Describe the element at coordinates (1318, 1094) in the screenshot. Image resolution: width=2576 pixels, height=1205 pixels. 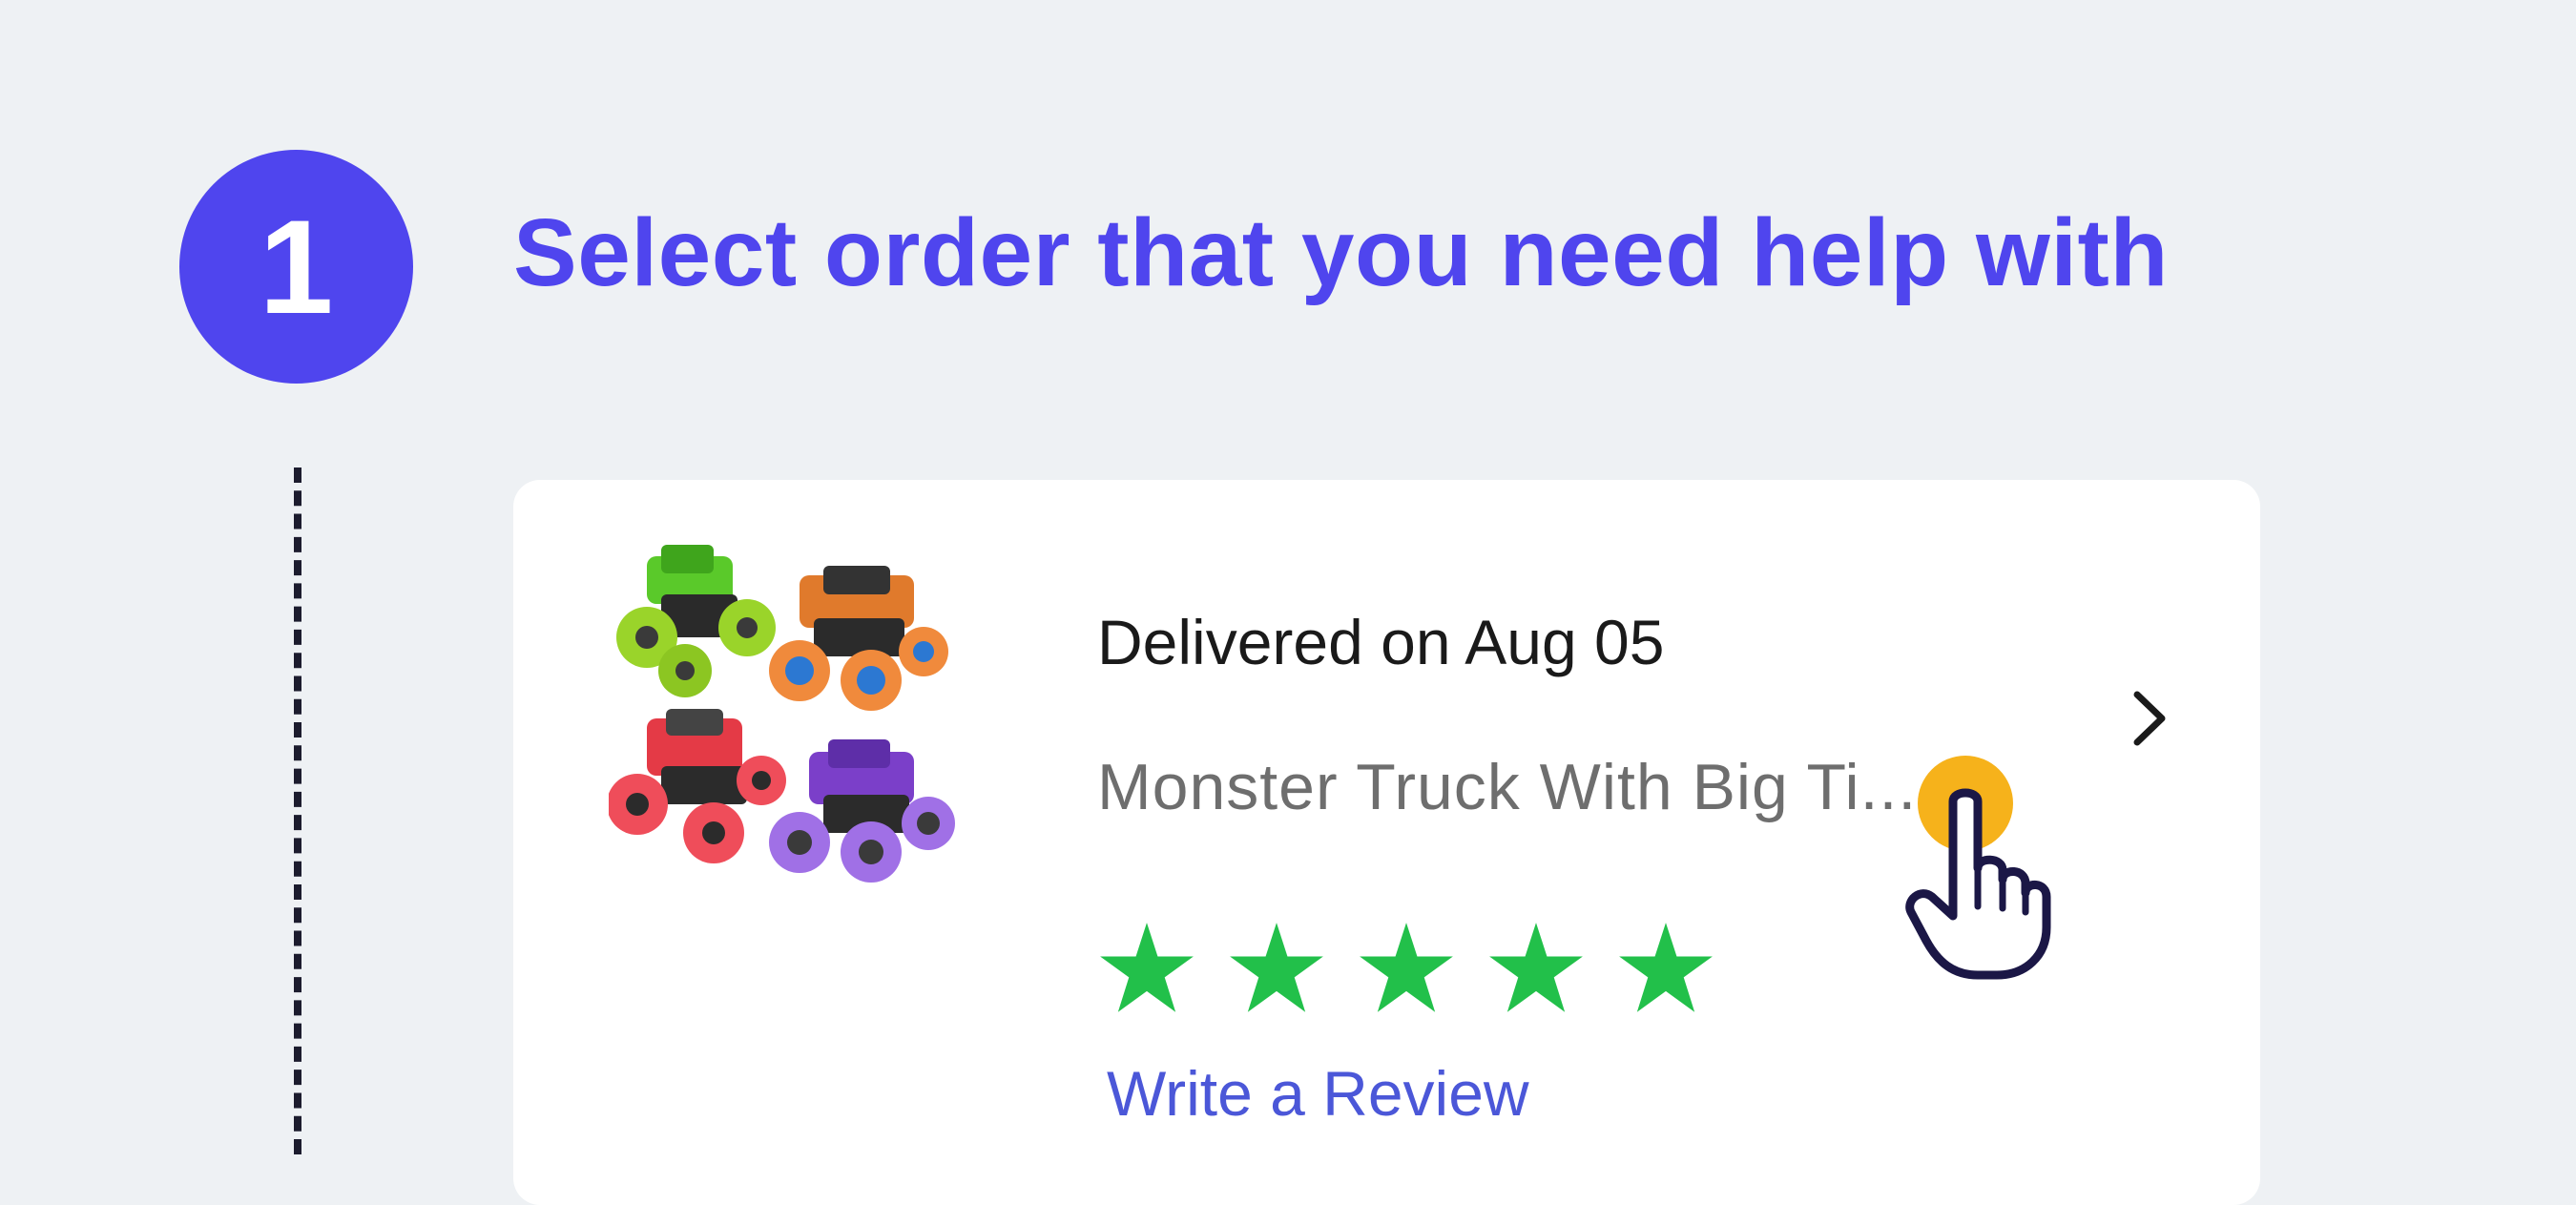
I see `write-review-link: Write a Review` at that location.